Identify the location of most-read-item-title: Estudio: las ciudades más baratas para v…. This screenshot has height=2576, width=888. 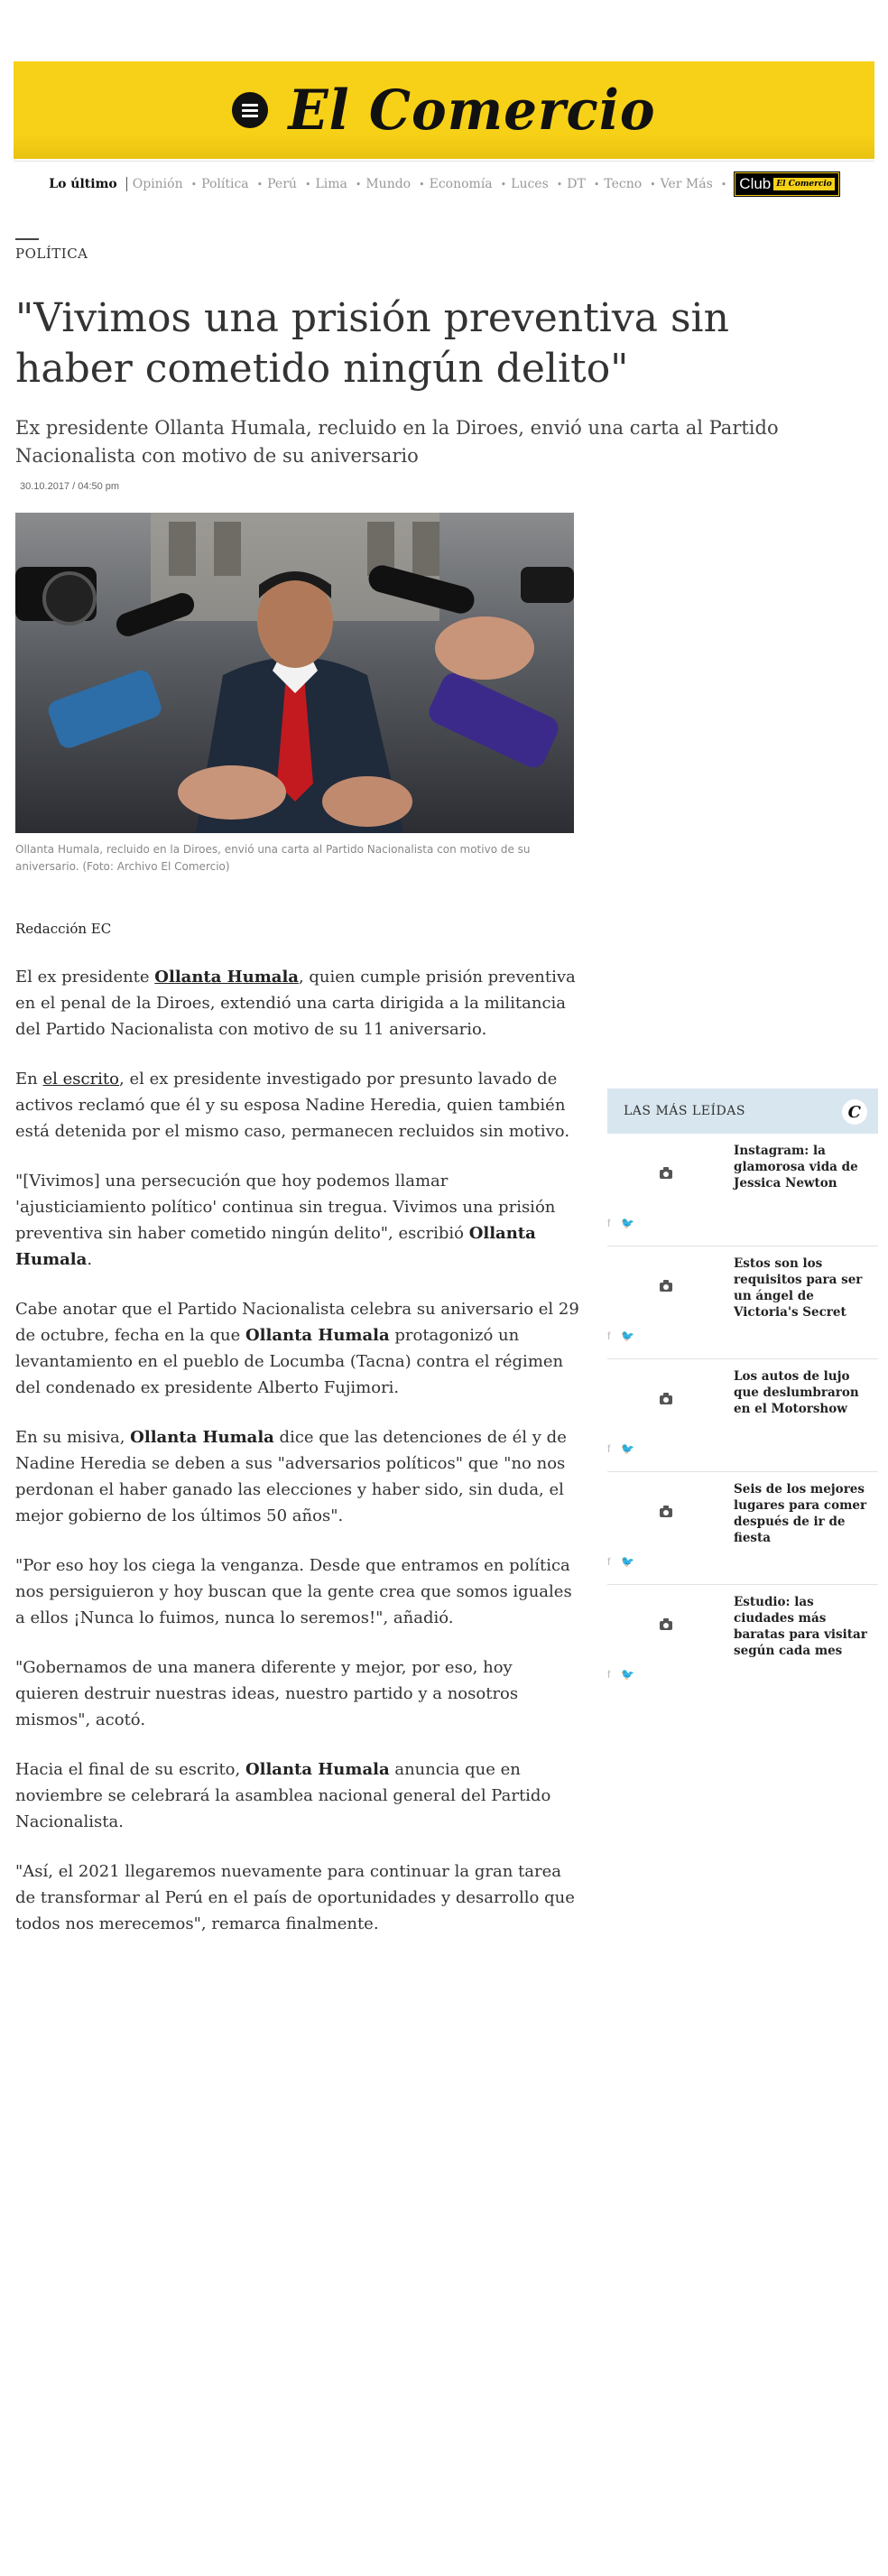
(806, 1626).